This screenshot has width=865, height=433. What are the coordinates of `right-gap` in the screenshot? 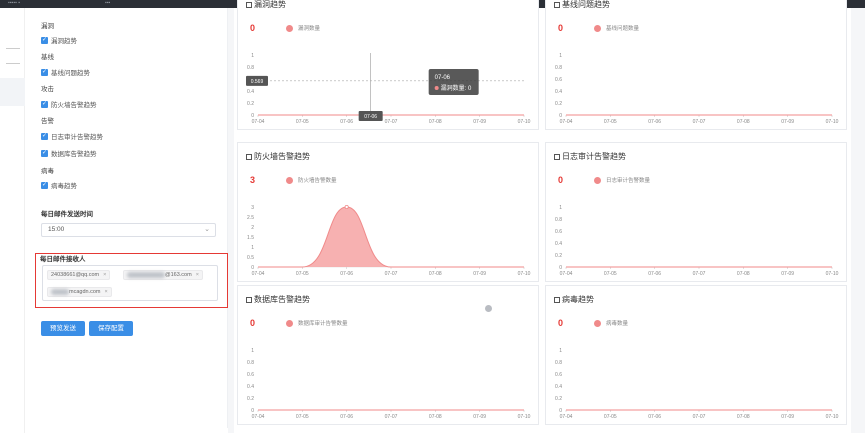 It's located at (858, 220).